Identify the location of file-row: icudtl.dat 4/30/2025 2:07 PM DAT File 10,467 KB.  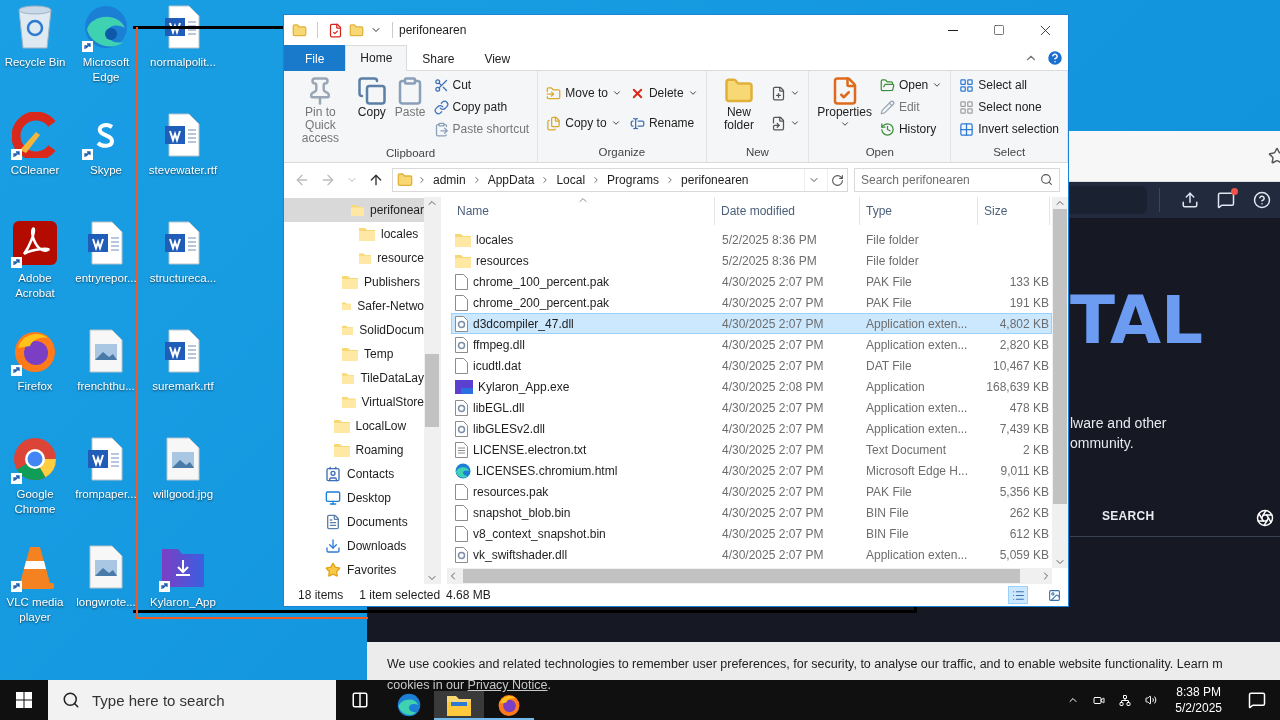
(751, 365).